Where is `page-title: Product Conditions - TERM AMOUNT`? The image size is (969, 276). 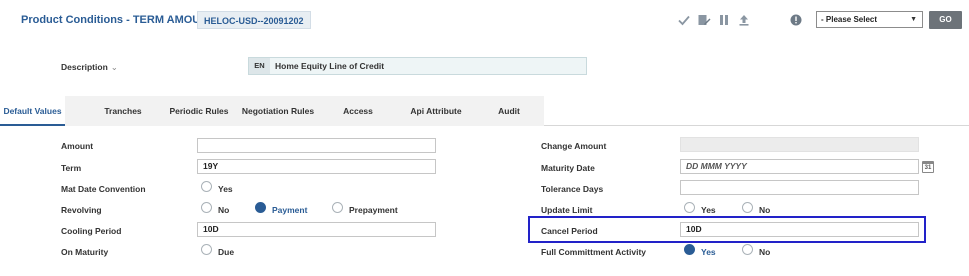 page-title: Product Conditions - TERM AMOUNT is located at coordinates (118, 20).